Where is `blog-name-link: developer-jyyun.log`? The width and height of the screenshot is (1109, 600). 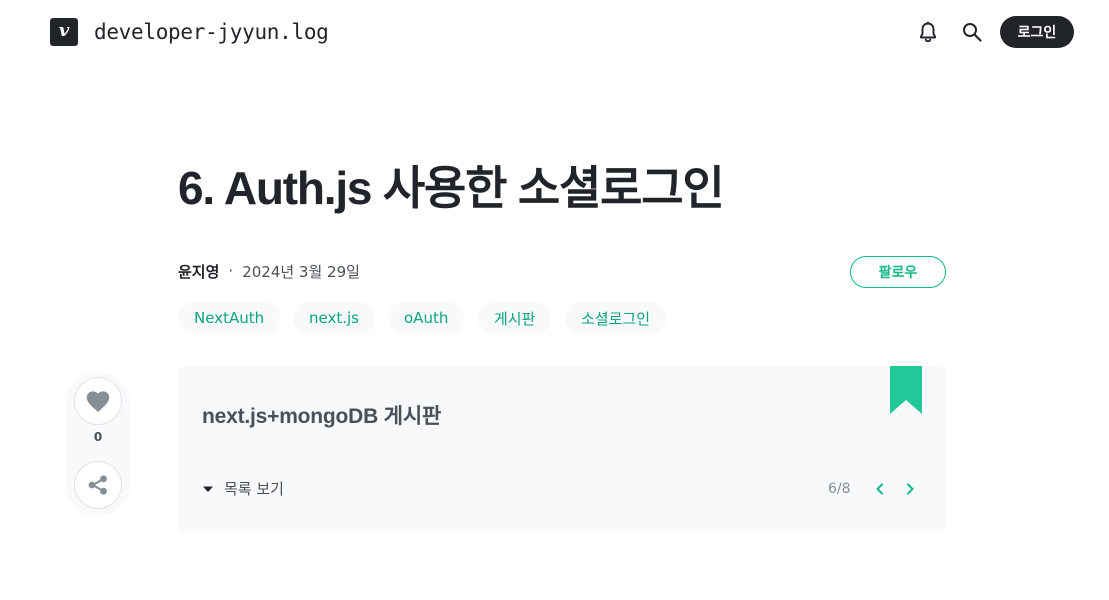 blog-name-link: developer-jyyun.log is located at coordinates (211, 32).